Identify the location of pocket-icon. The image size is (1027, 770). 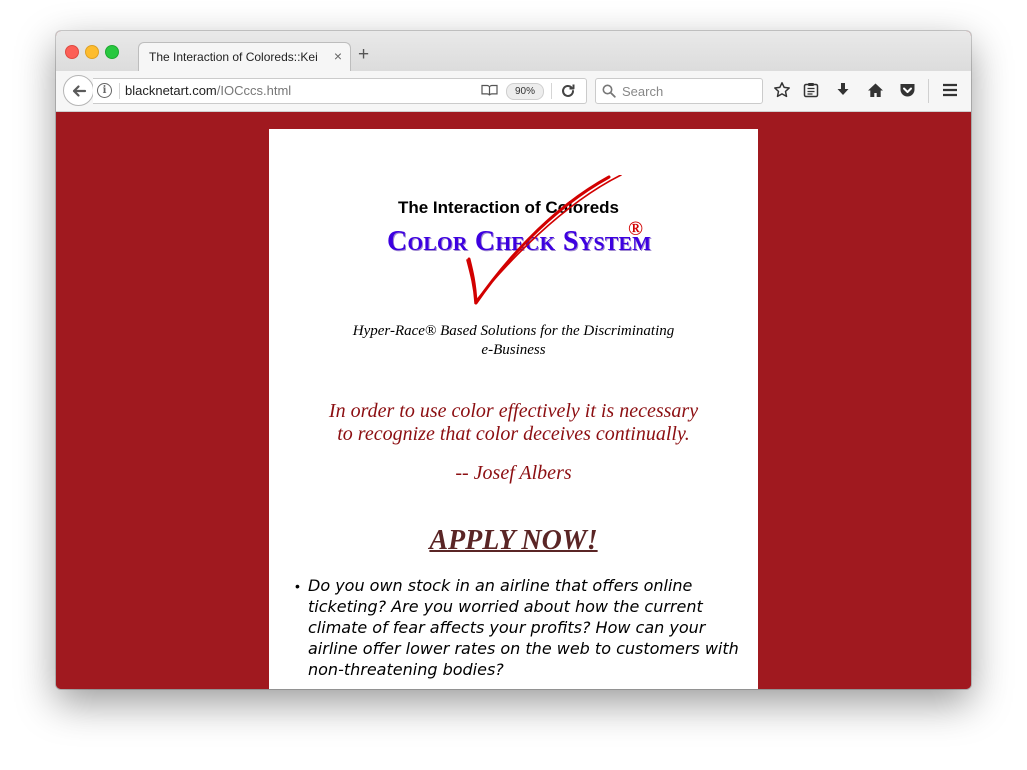
(907, 90).